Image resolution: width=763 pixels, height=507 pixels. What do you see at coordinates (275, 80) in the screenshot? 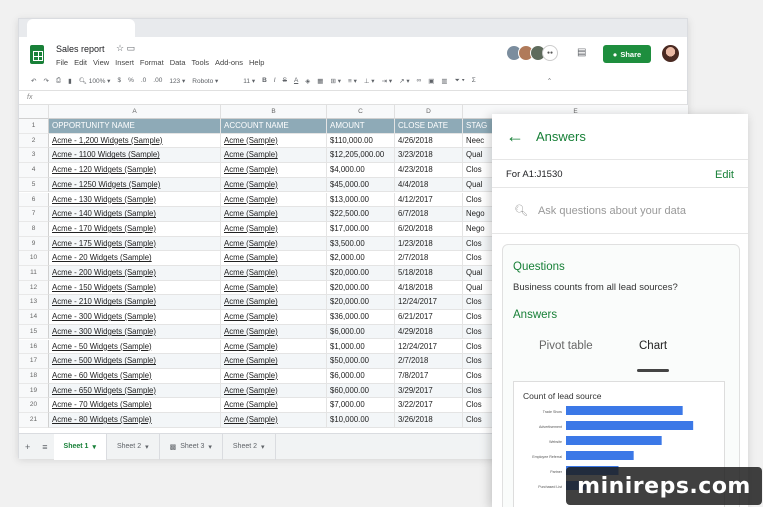
I see `italic-icon: I` at bounding box center [275, 80].